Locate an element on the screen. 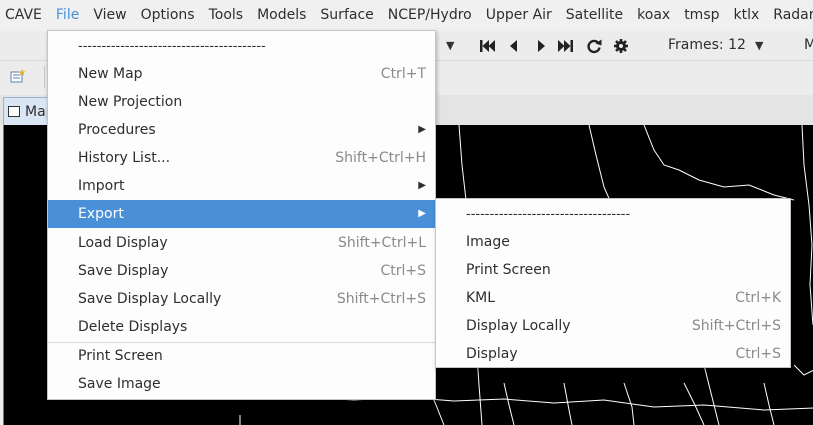 The height and width of the screenshot is (425, 813). properties-icon is located at coordinates (18, 76).